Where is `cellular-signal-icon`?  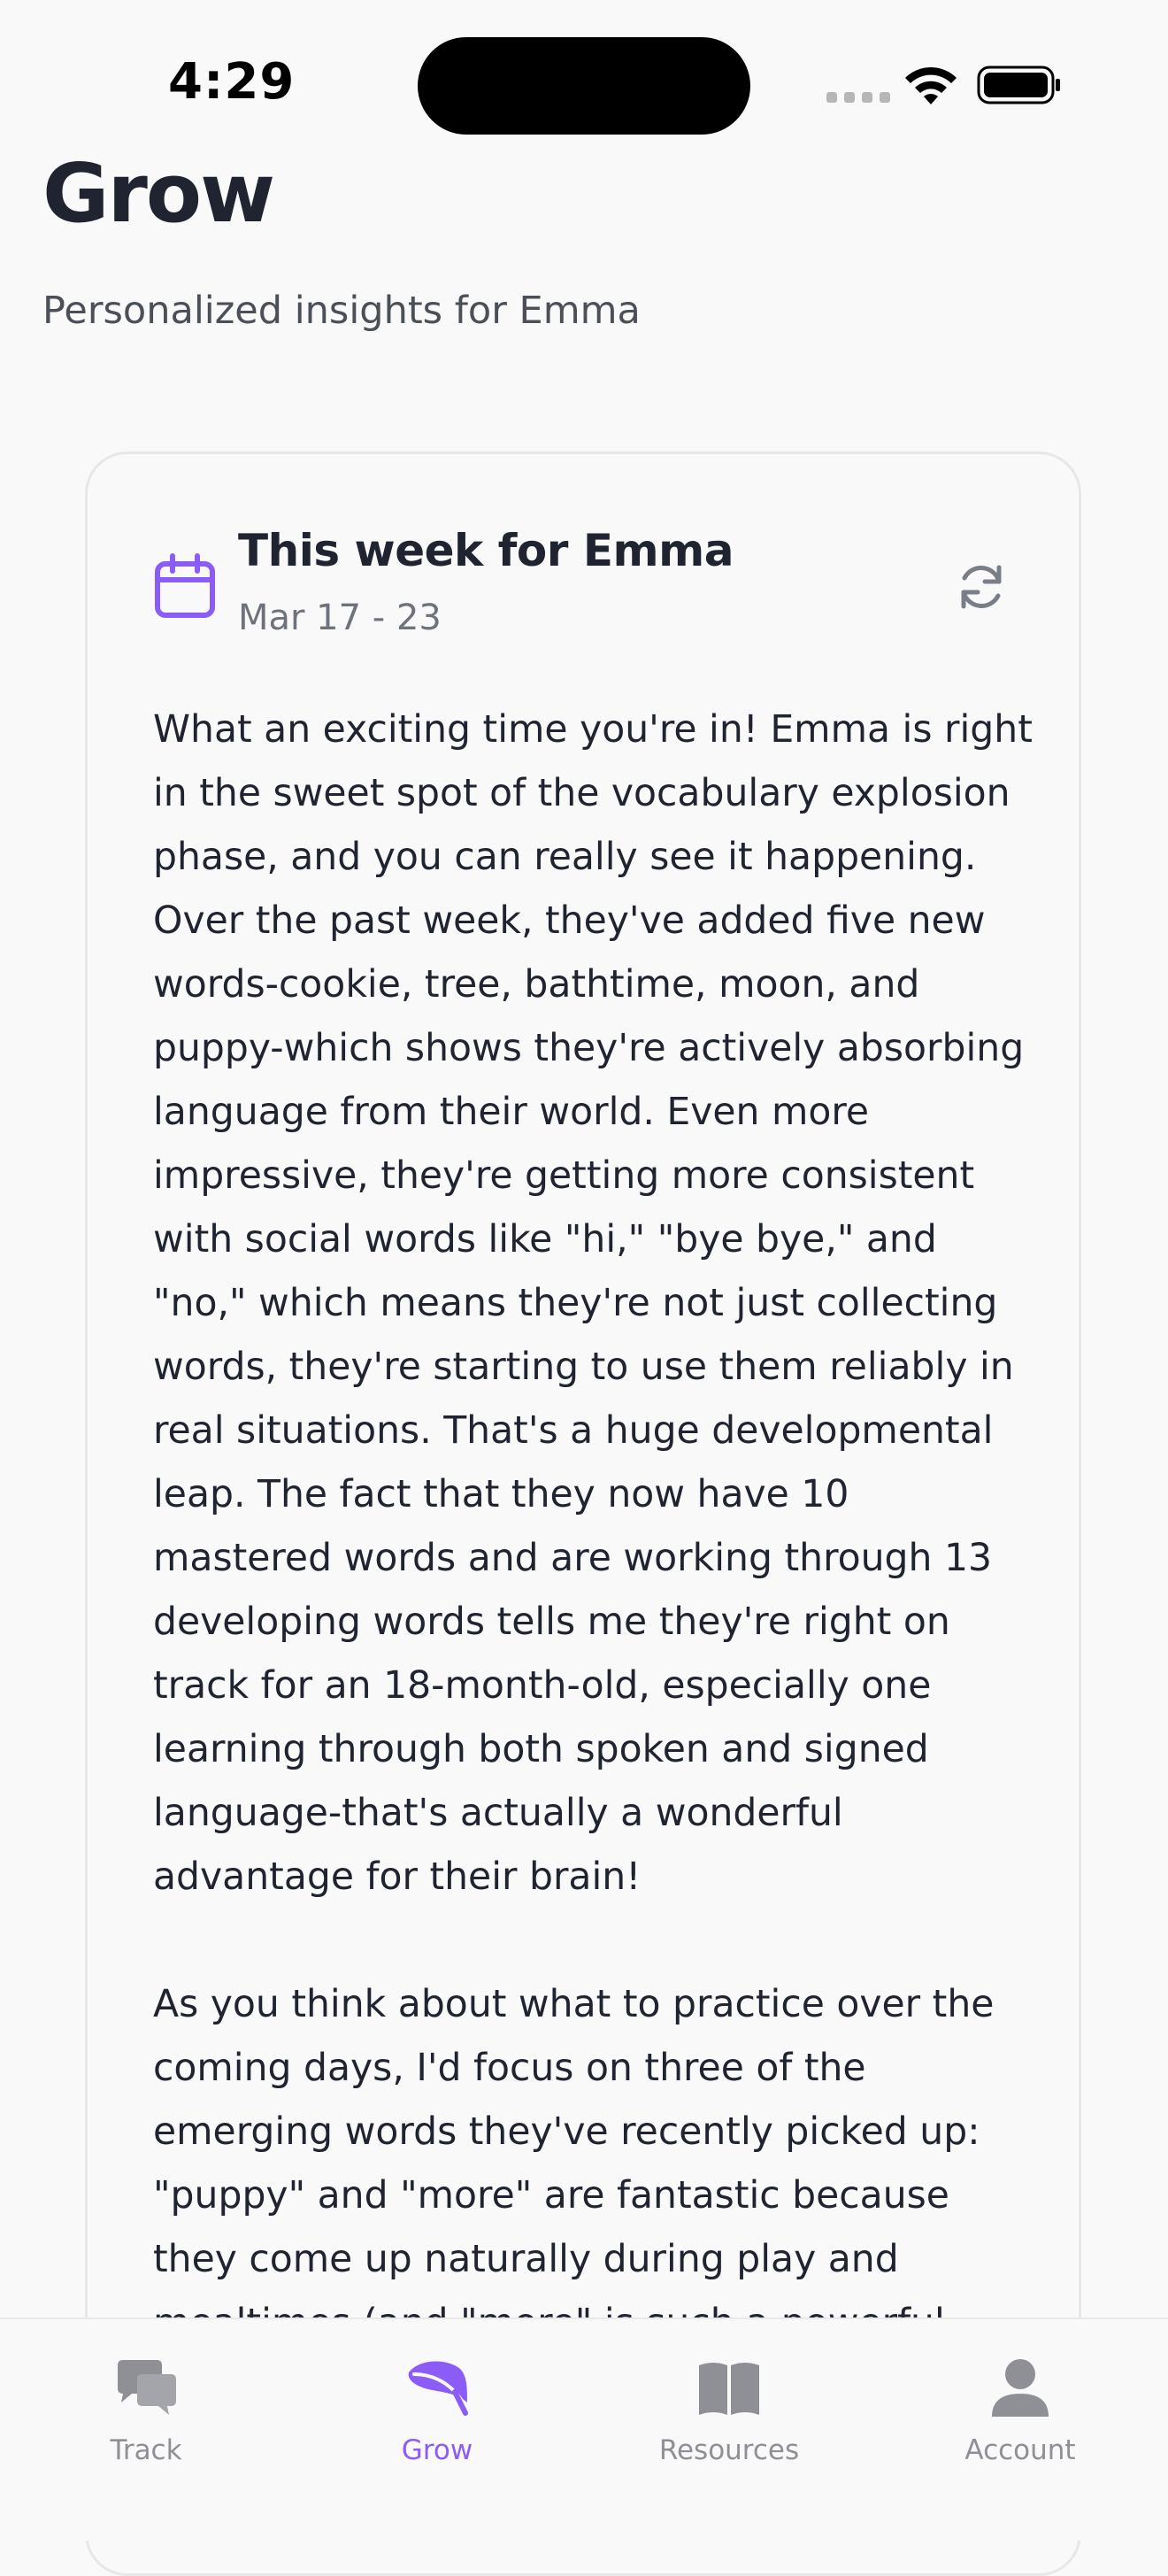 cellular-signal-icon is located at coordinates (858, 97).